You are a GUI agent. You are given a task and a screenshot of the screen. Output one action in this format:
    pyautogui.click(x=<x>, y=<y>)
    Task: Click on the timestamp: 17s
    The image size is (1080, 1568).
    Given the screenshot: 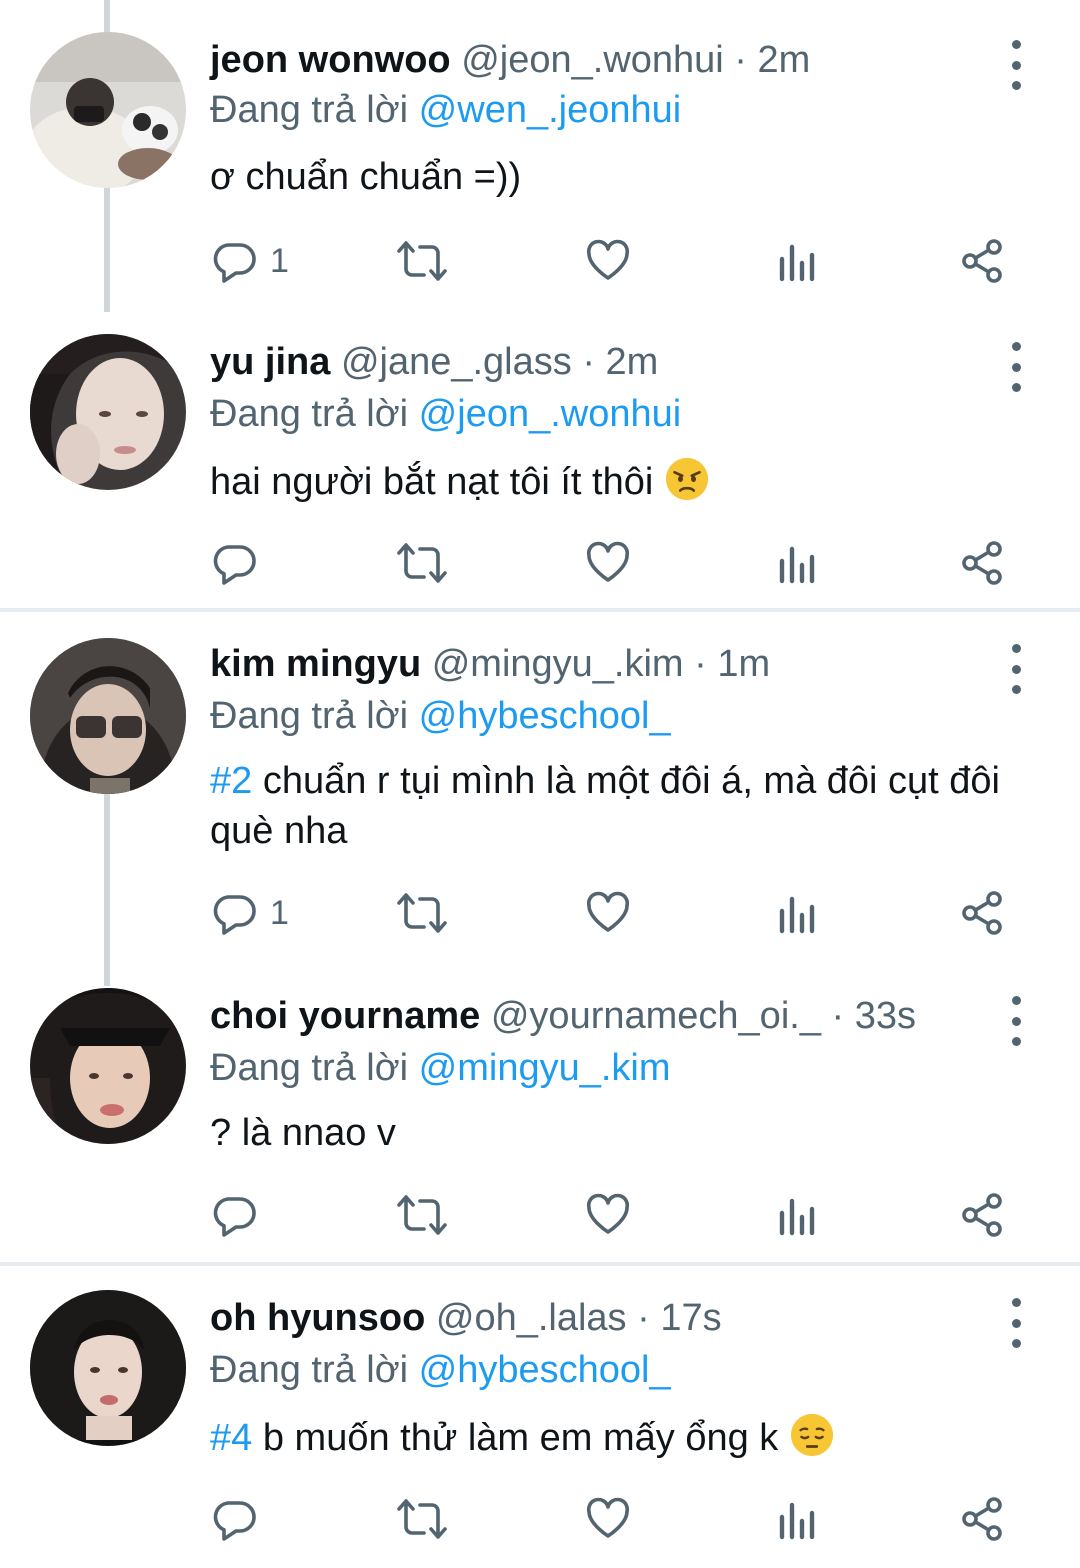 What is the action you would take?
    pyautogui.click(x=690, y=1318)
    